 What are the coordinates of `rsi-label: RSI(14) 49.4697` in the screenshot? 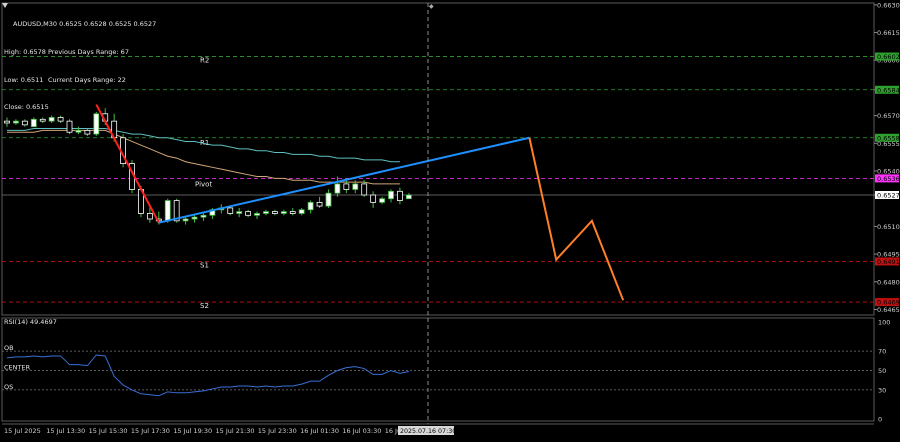 It's located at (30, 322).